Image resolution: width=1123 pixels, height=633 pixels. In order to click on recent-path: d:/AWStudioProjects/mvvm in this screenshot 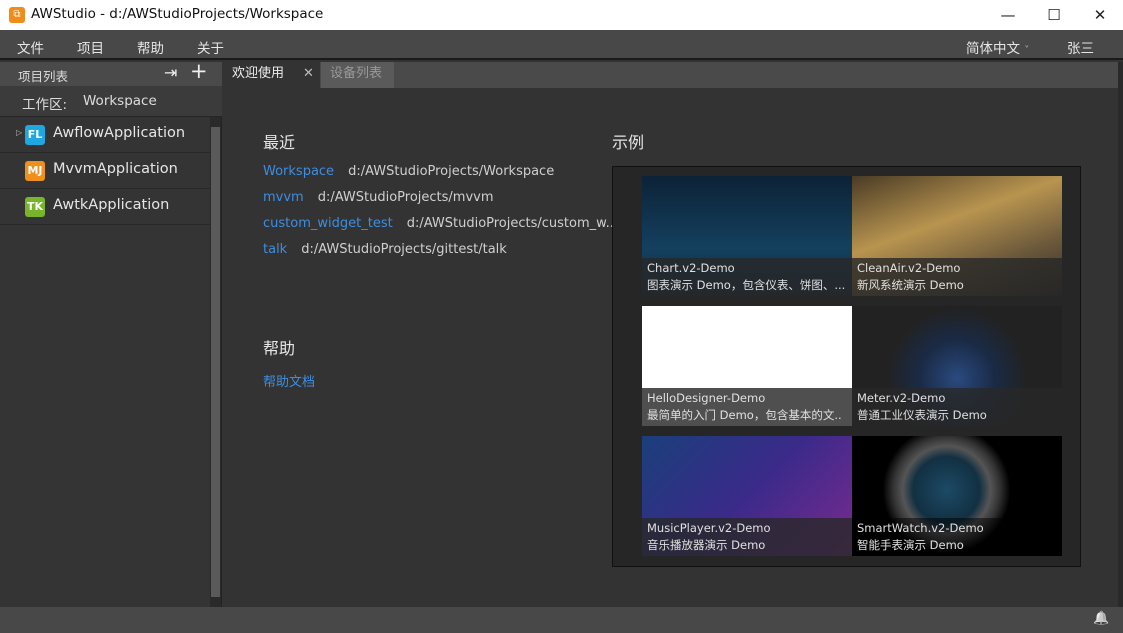, I will do `click(405, 197)`.